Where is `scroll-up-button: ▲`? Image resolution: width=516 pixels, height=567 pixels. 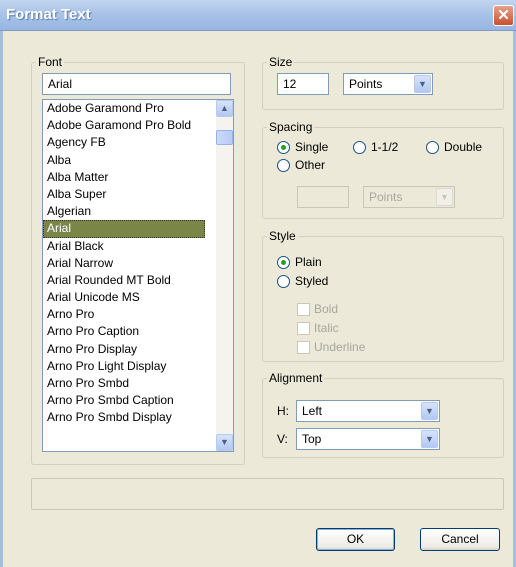
scroll-up-button: ▲ is located at coordinates (224, 108).